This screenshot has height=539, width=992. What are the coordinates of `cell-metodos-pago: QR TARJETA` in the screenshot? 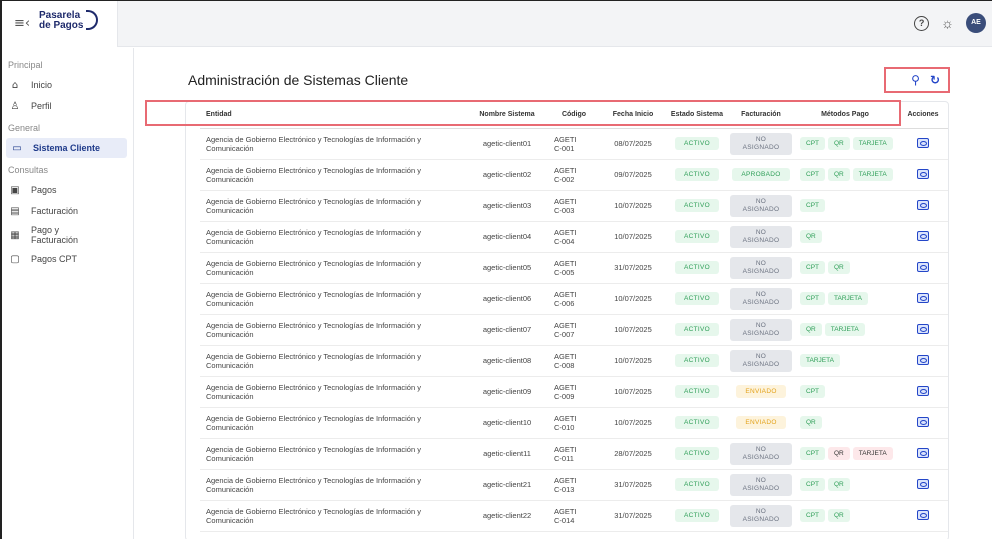 It's located at (845, 330).